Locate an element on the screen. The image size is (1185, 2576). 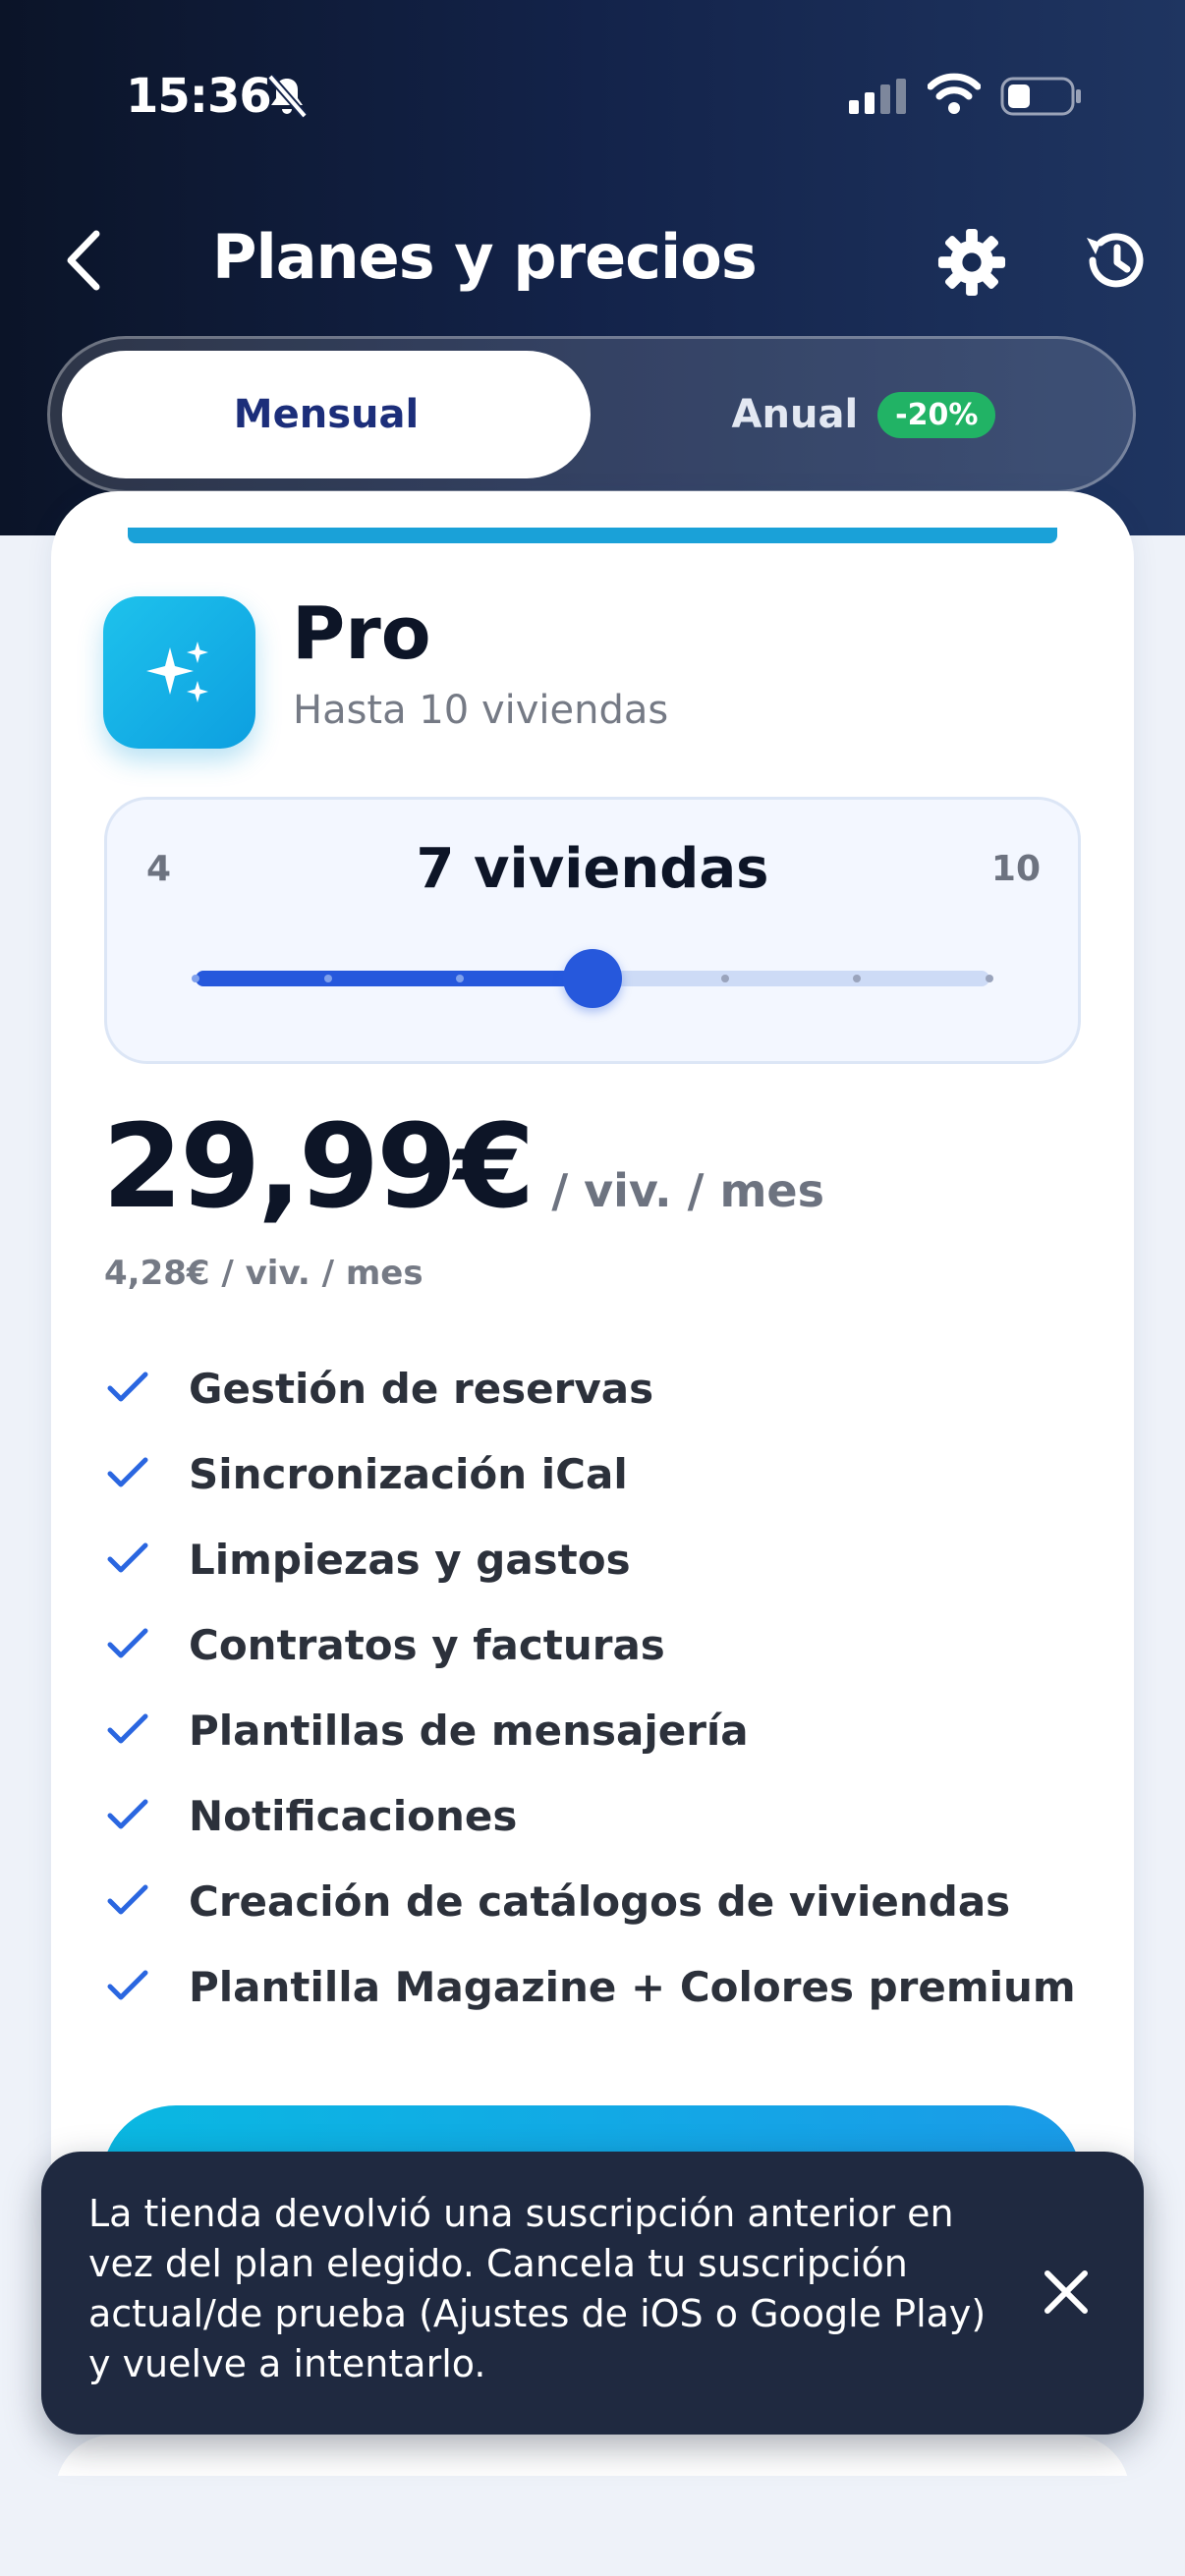
feature-label: Limpiezas y gastos is located at coordinates (410, 1560).